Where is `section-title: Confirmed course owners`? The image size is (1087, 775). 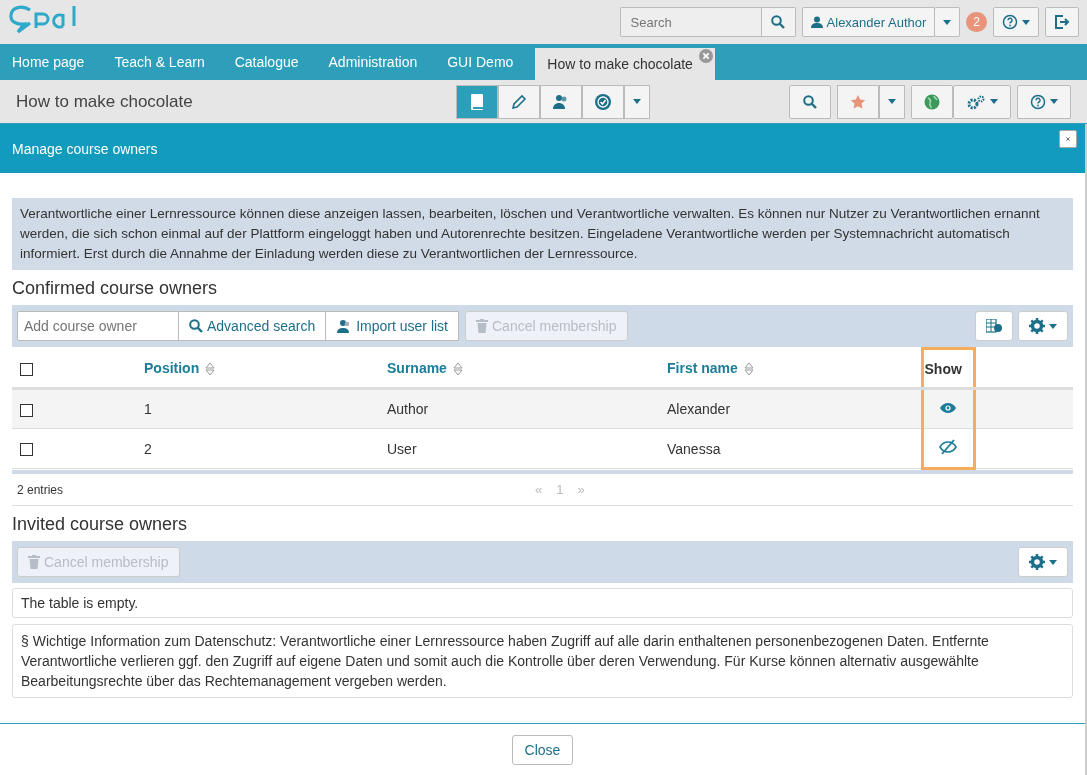
section-title: Confirmed course owners is located at coordinates (115, 288).